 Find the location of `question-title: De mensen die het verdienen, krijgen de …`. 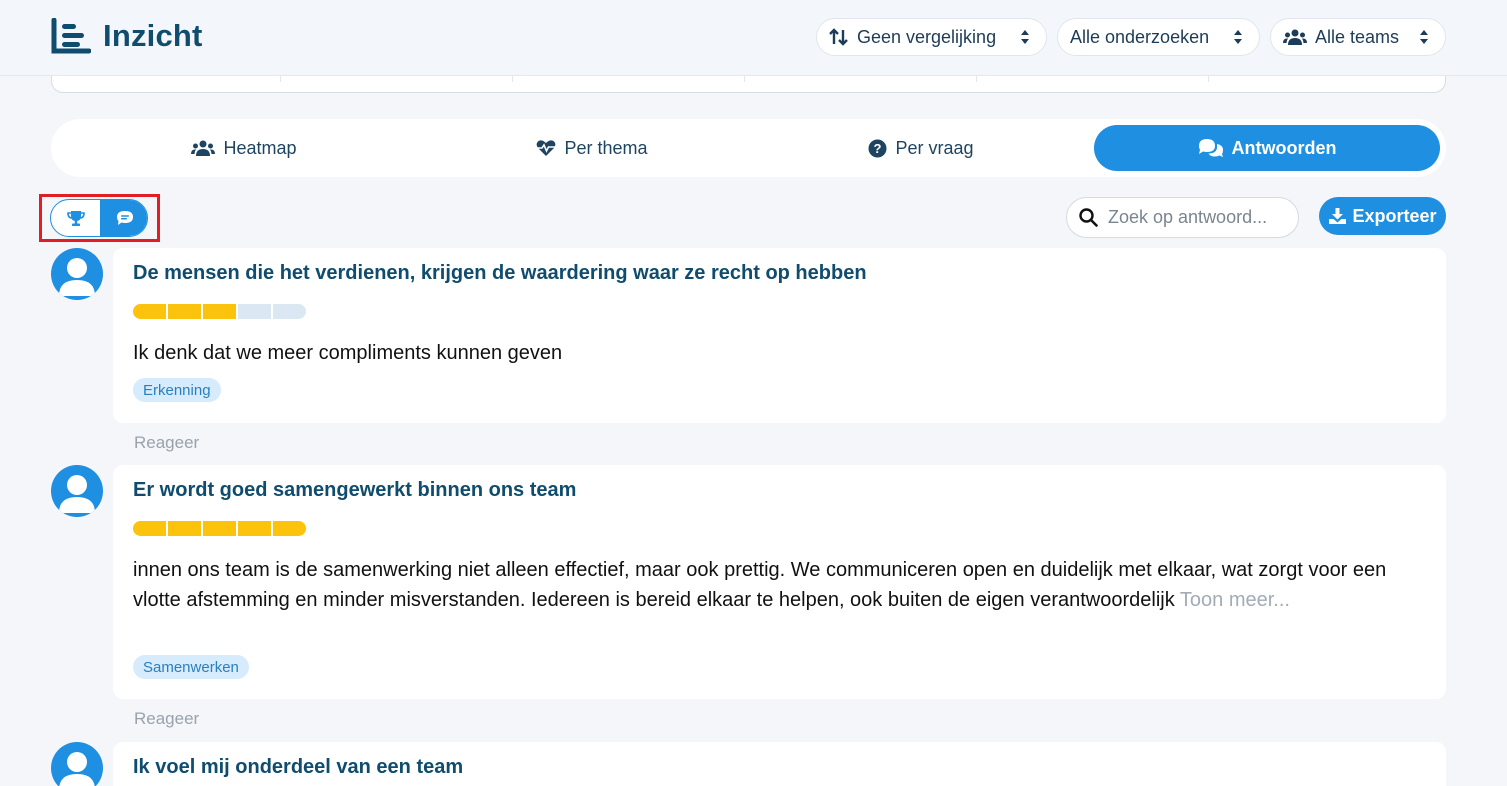

question-title: De mensen die het verdienen, krijgen de … is located at coordinates (500, 273).